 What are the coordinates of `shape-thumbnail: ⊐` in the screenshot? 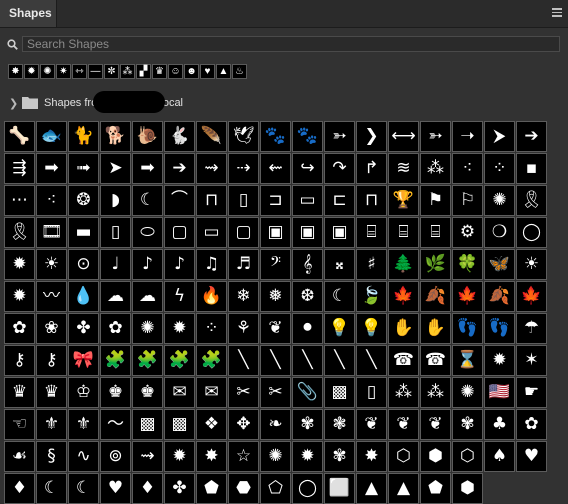 It's located at (275, 200).